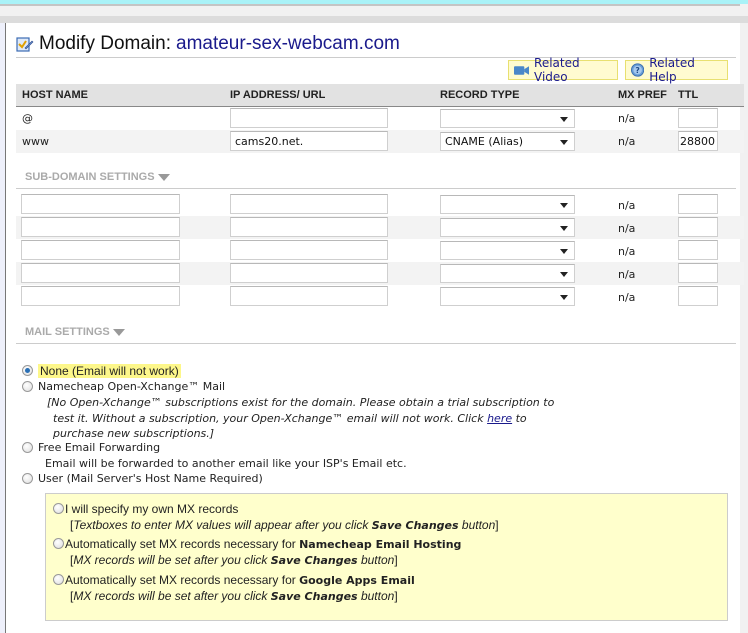  Describe the element at coordinates (676, 70) in the screenshot. I see `related-help-button: ? Related Help` at that location.